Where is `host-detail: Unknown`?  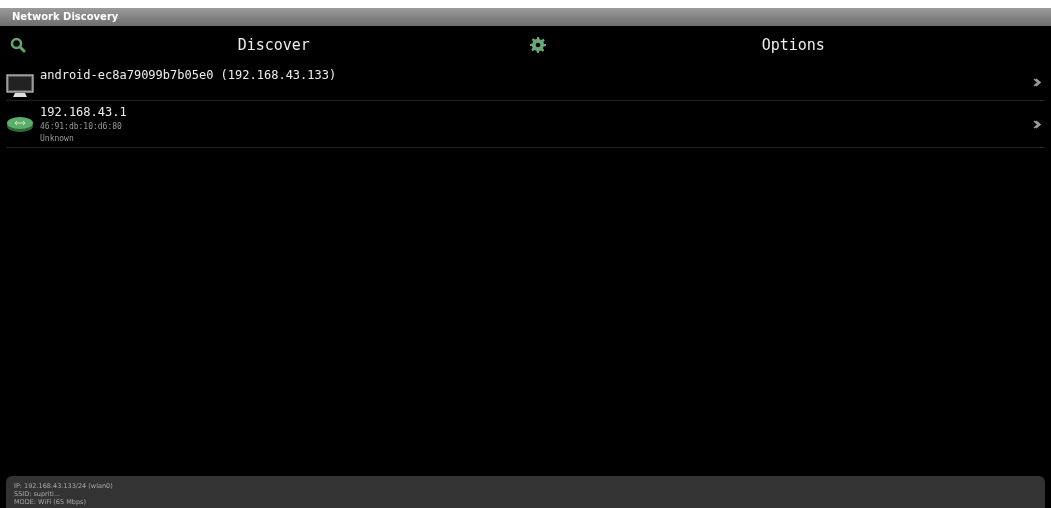 host-detail: Unknown is located at coordinates (57, 139).